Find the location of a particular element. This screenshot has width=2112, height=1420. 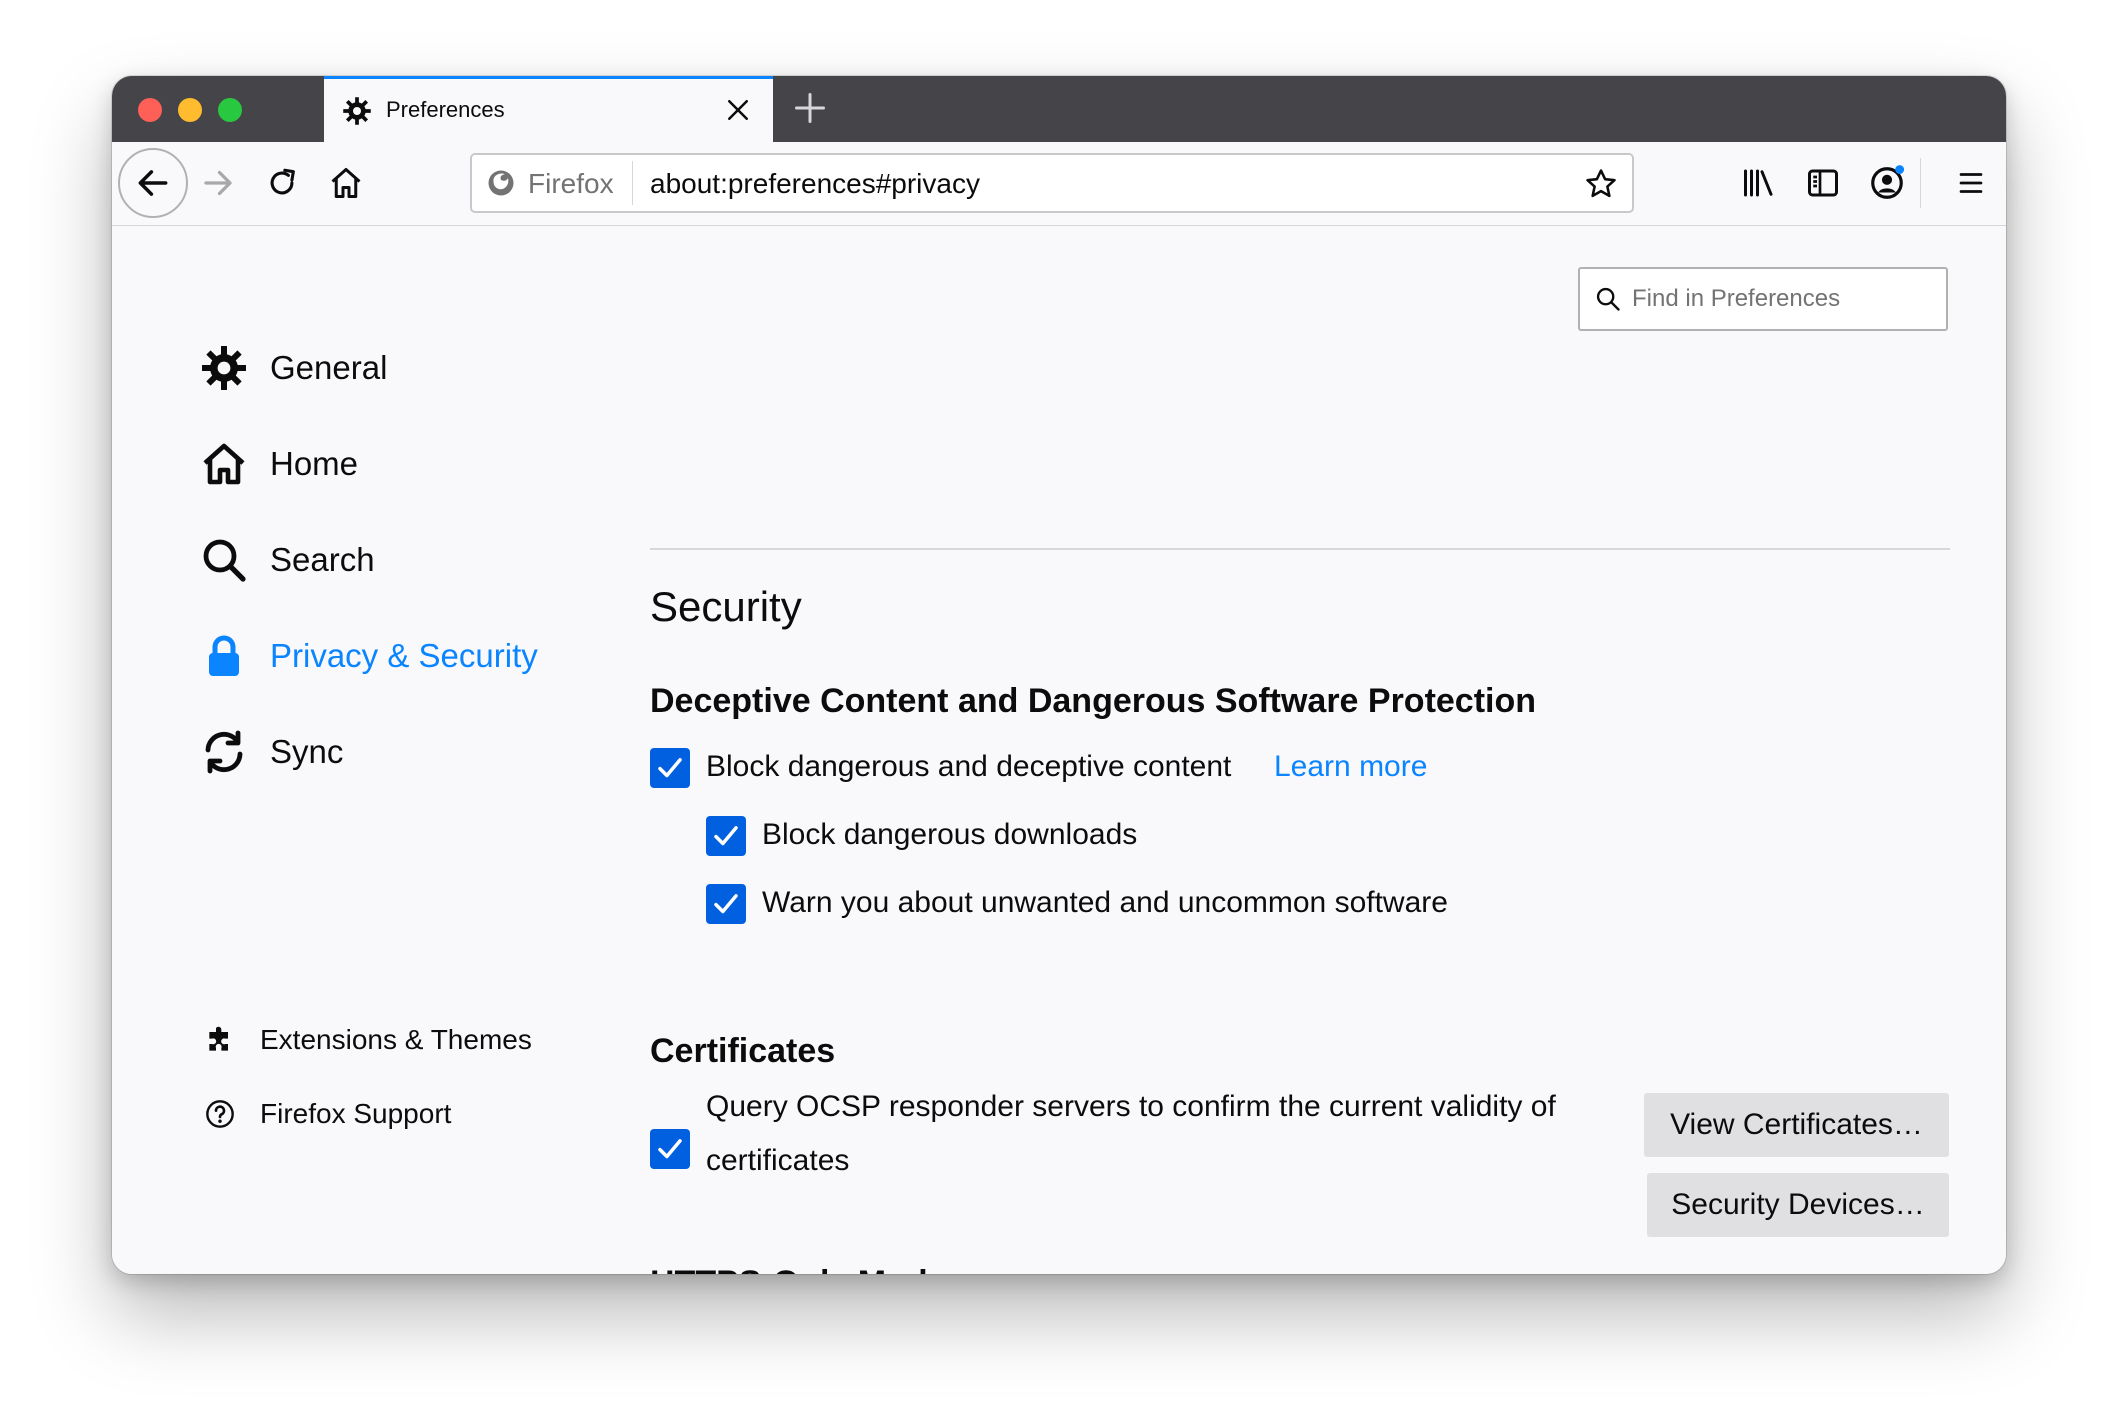

help-icon is located at coordinates (220, 1114).